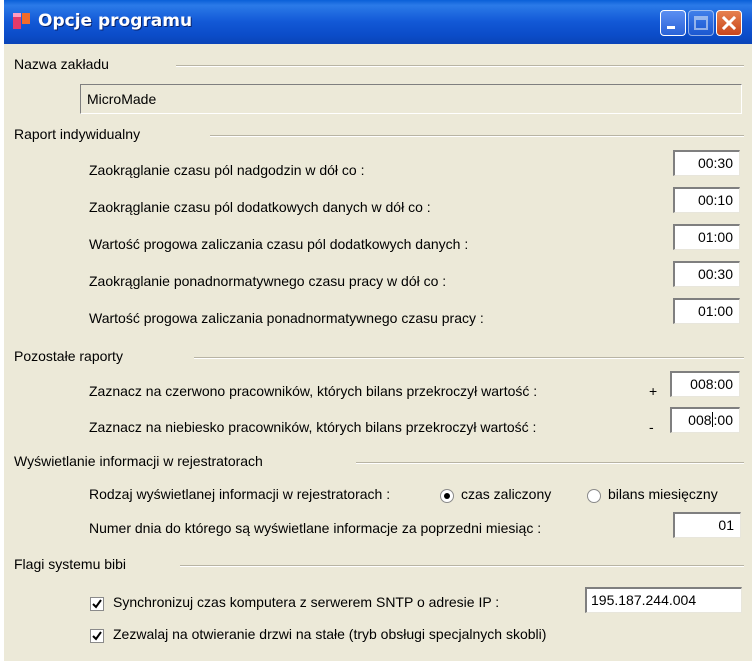 This screenshot has height=661, width=752. What do you see at coordinates (61, 64) in the screenshot?
I see `company-group-label: Nazwa zakładu` at bounding box center [61, 64].